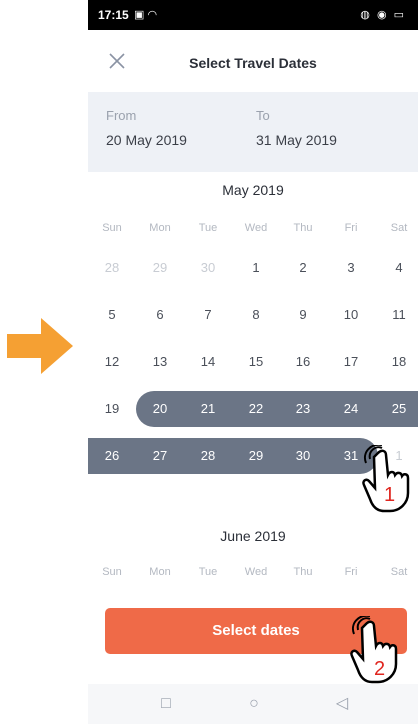 The image size is (418, 724). What do you see at coordinates (256, 456) in the screenshot?
I see `day-cell-selected: 29` at bounding box center [256, 456].